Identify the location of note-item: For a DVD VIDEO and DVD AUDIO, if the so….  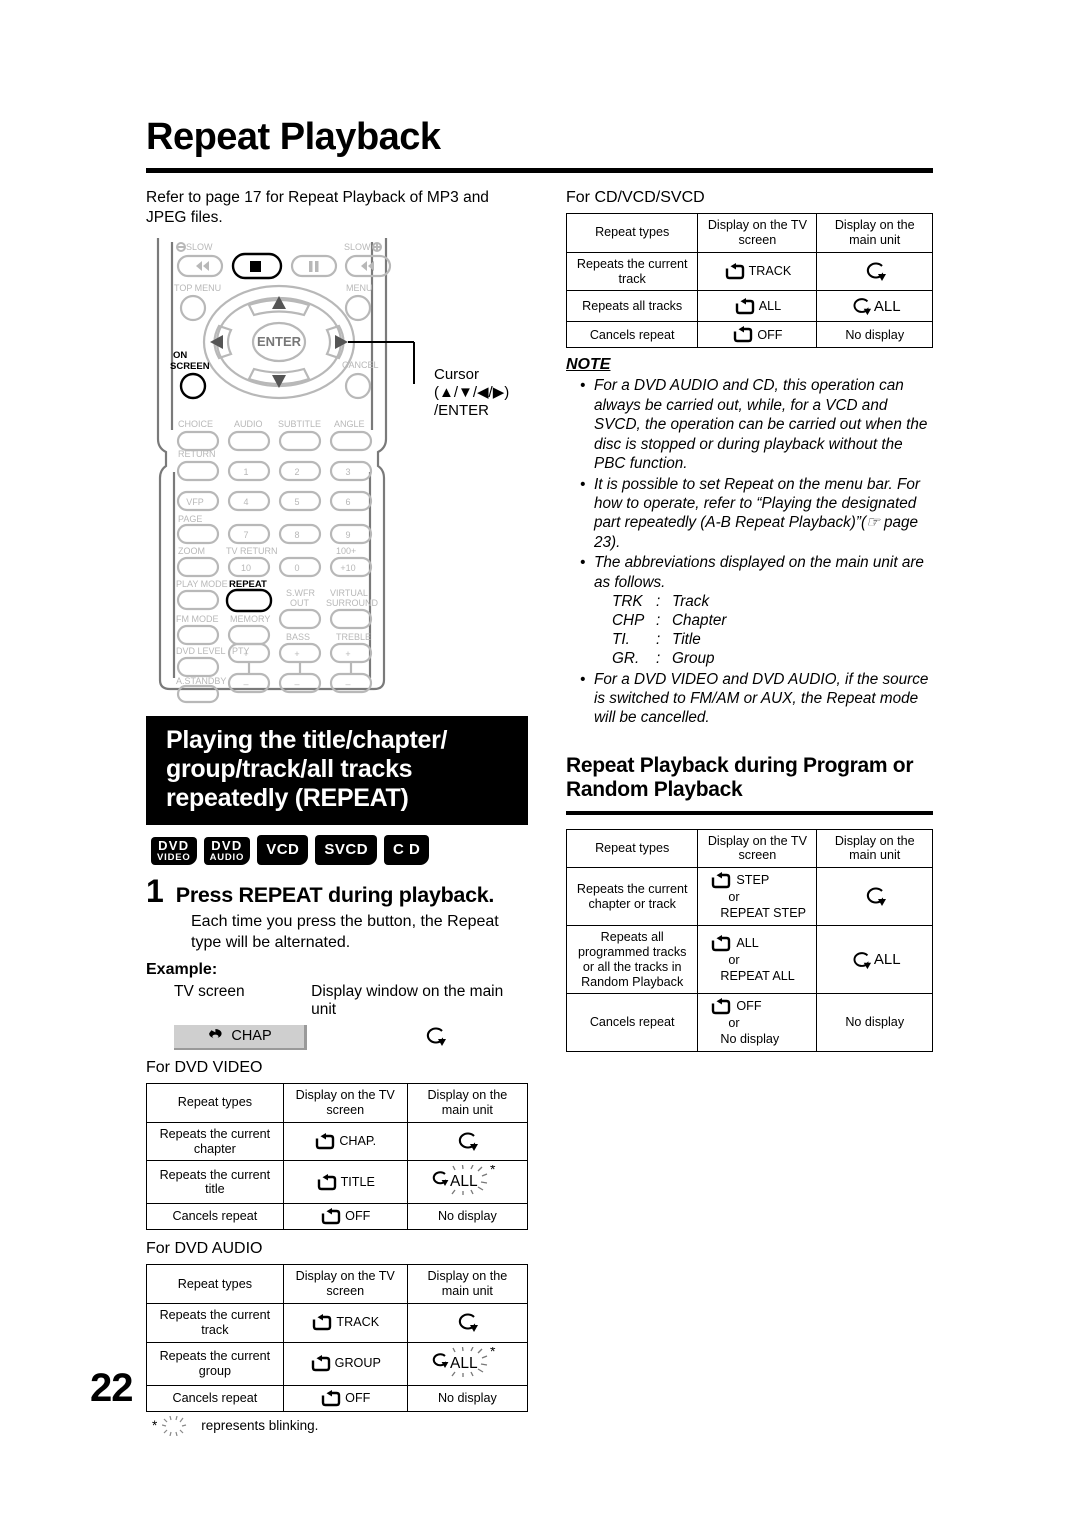
(756, 699).